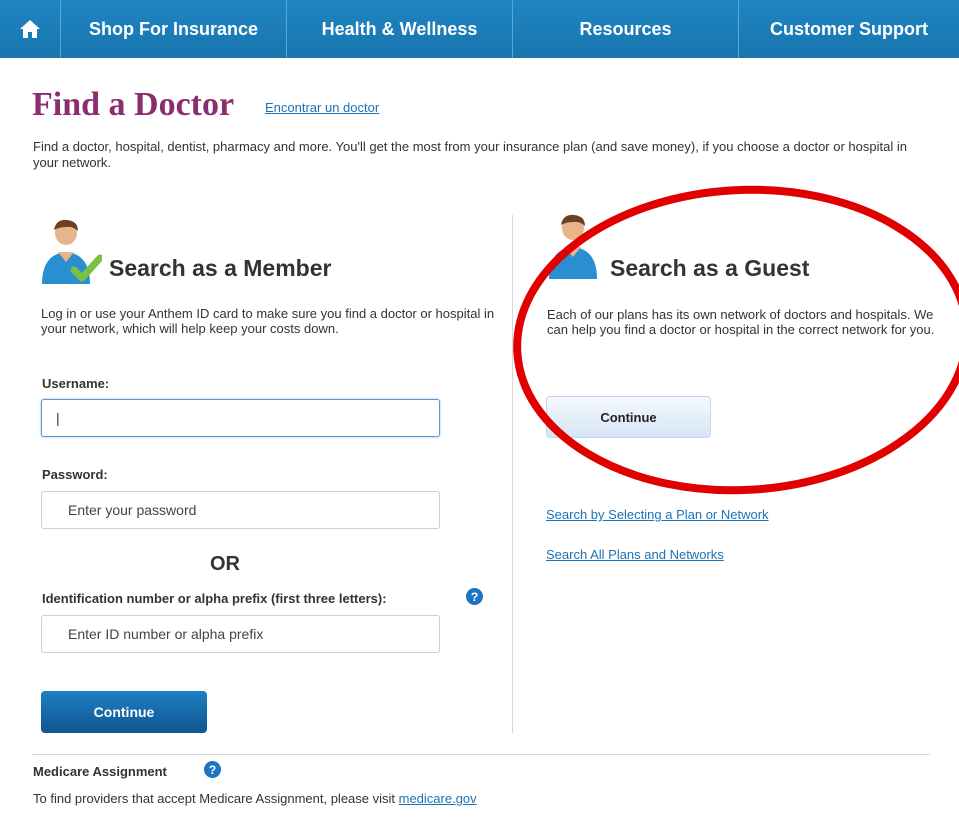 Image resolution: width=959 pixels, height=830 pixels. I want to click on nav-customer-support: Customer Support, so click(849, 29).